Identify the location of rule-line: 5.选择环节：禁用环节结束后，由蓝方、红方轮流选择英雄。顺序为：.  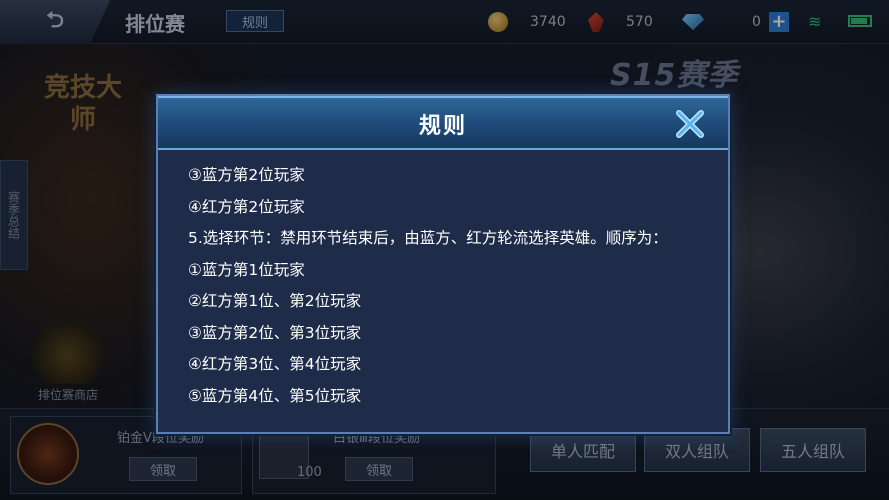
(428, 238).